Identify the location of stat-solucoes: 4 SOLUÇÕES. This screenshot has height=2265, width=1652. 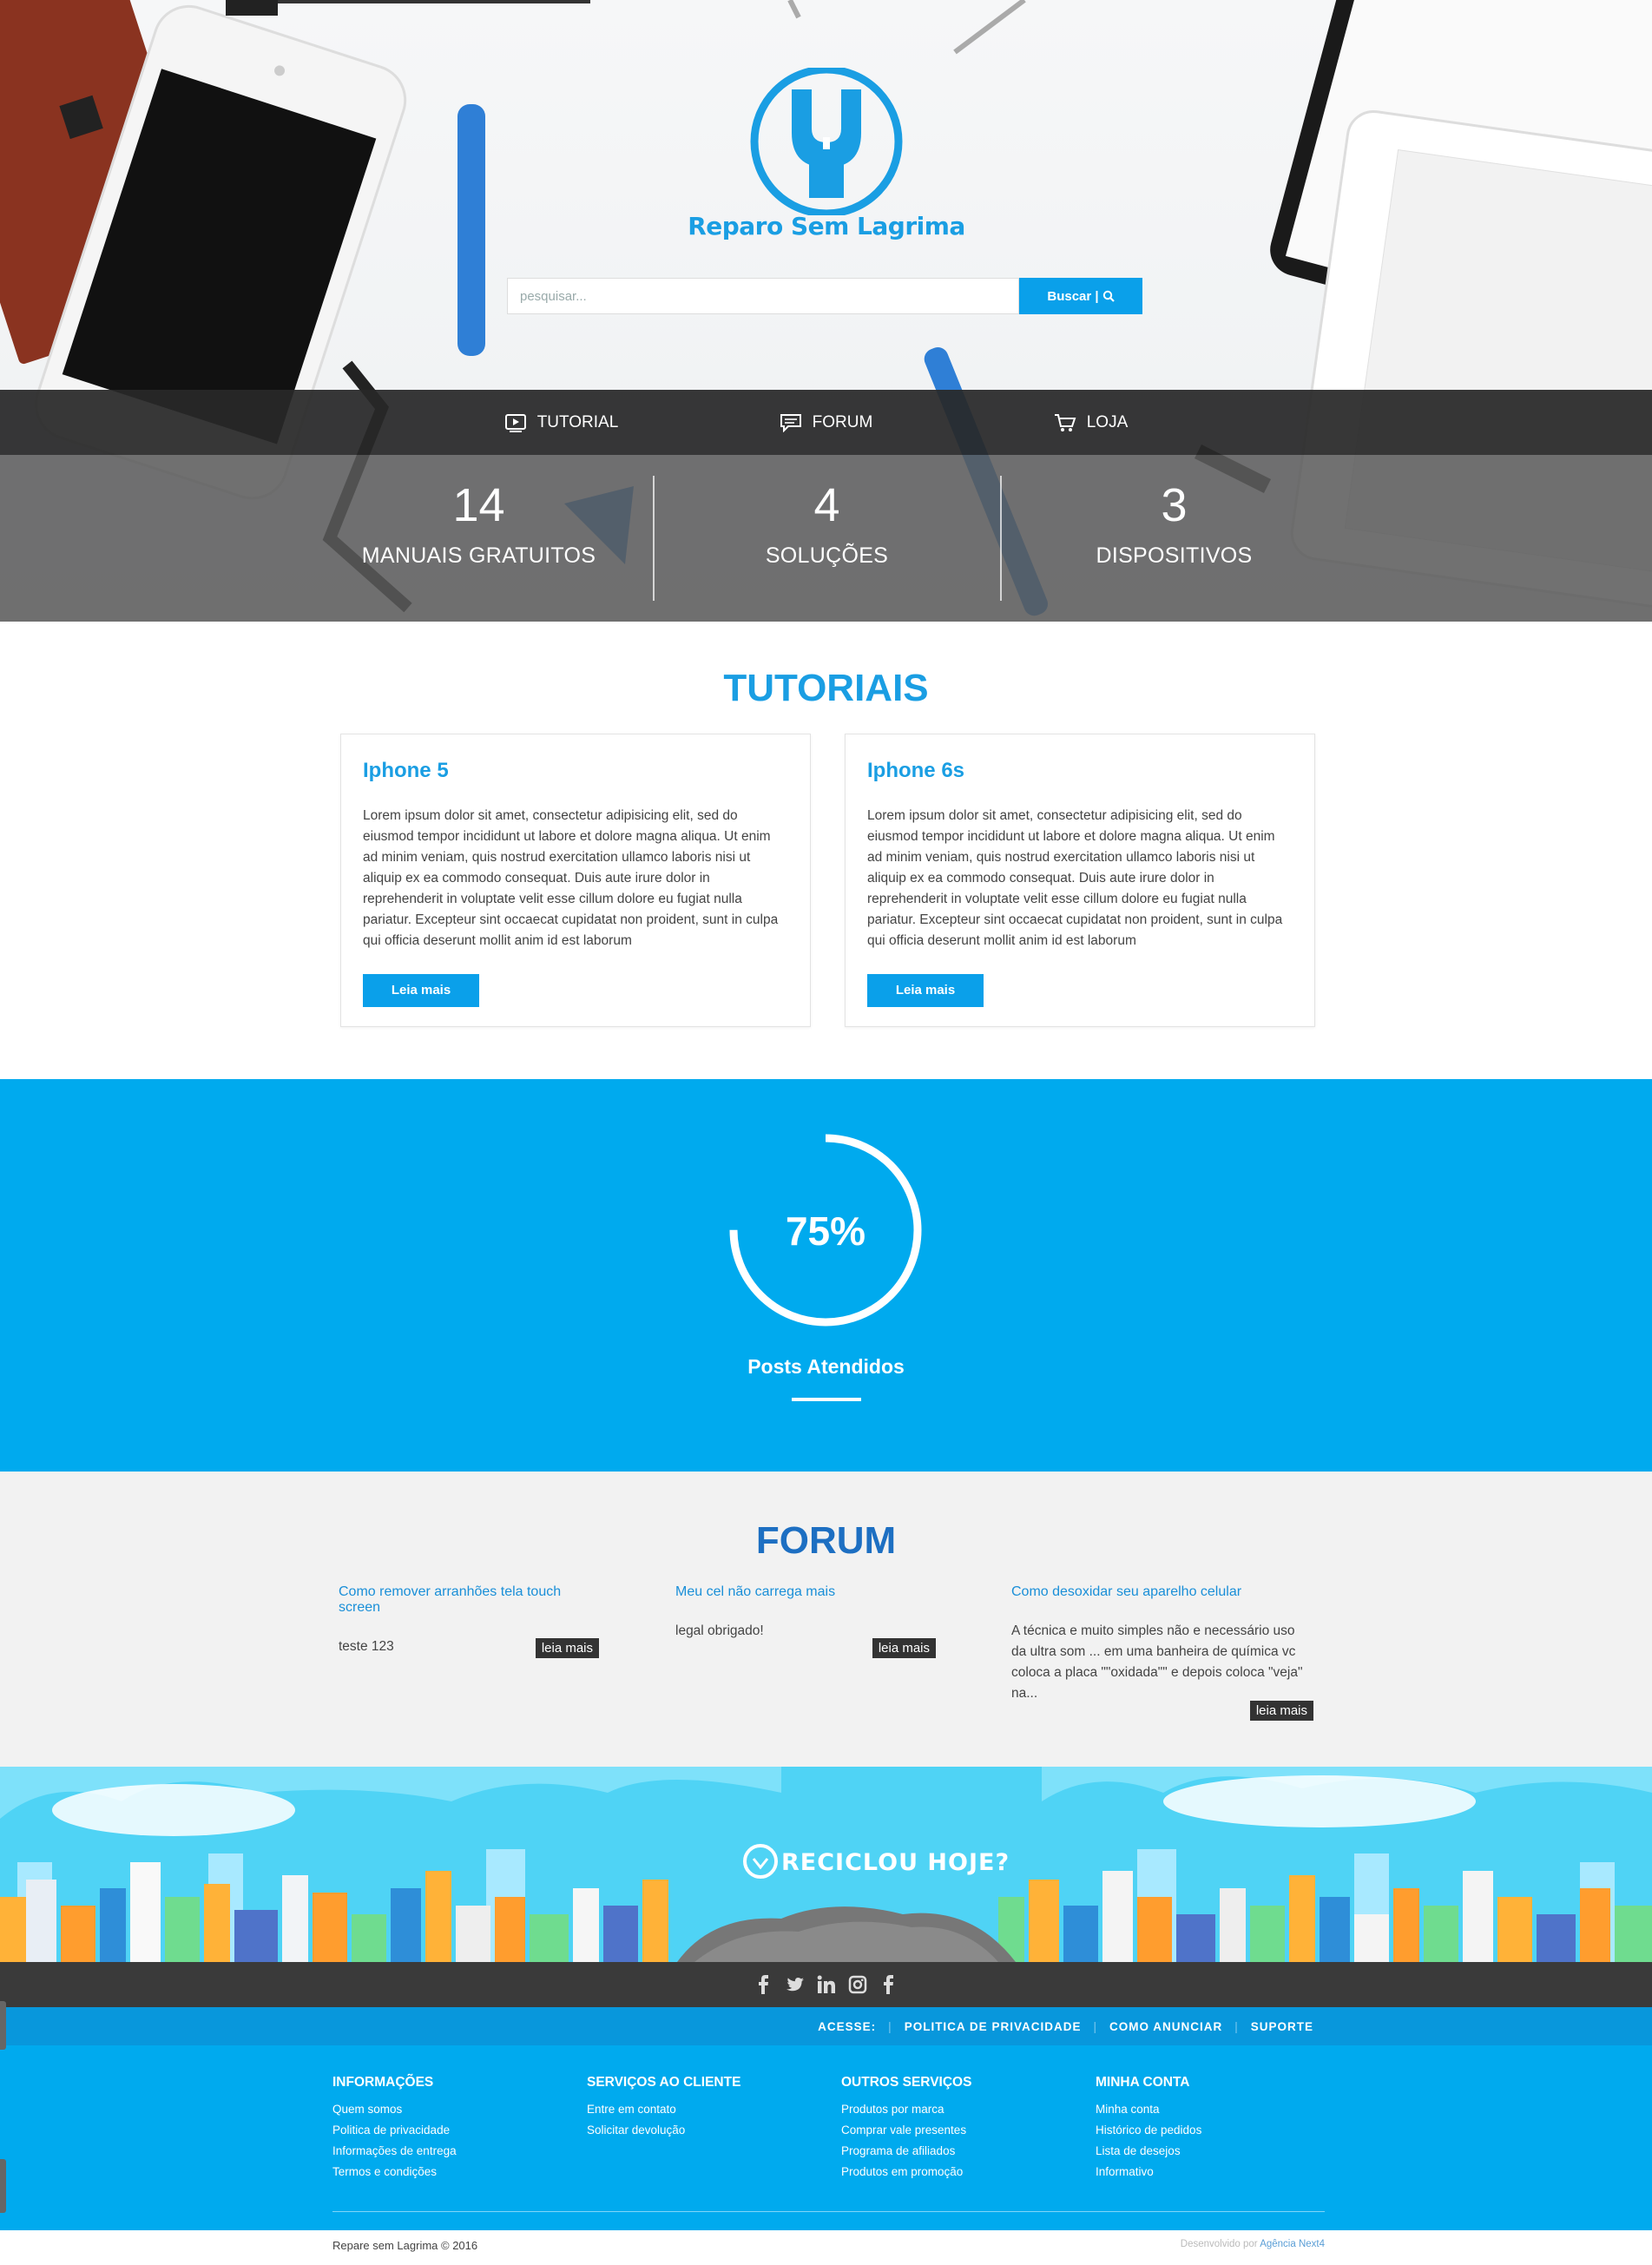
(826, 538).